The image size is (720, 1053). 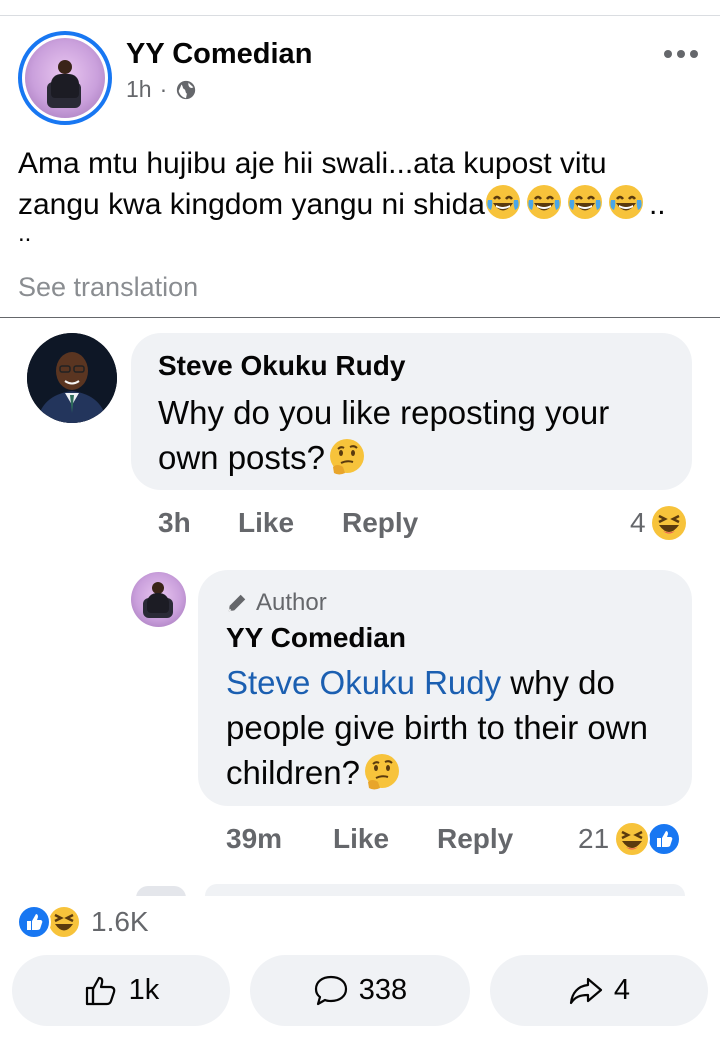 I want to click on commenter-photo, so click(x=72, y=378).